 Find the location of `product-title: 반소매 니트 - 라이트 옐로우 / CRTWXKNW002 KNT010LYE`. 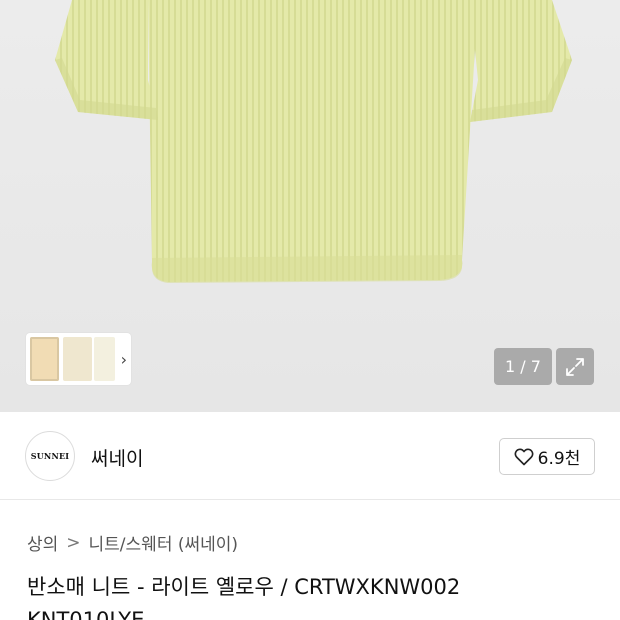

product-title: 반소매 니트 - 라이트 옐로우 / CRTWXKNW002 KNT010LYE is located at coordinates (323, 595).